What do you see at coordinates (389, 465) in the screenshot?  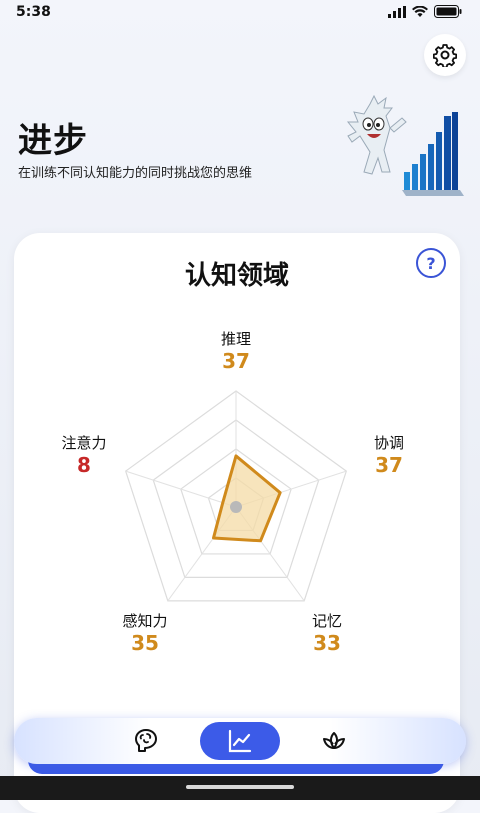 I see `axis-value-coordination: 37` at bounding box center [389, 465].